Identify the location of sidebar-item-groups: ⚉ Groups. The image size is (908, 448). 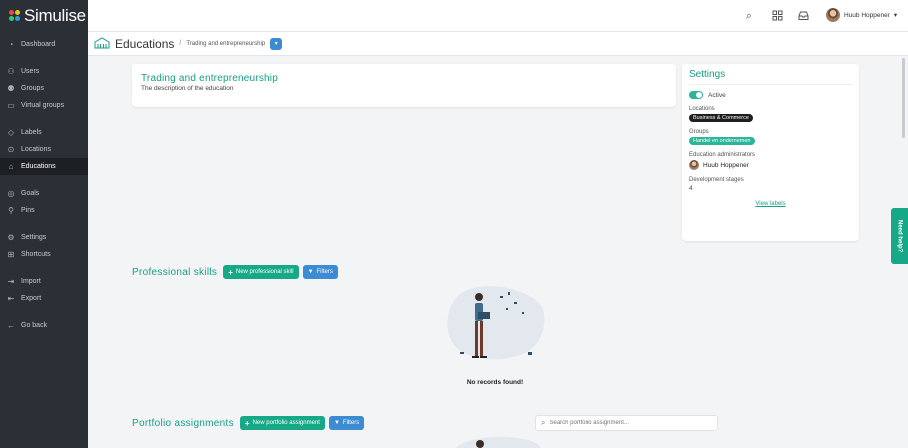
(44, 88).